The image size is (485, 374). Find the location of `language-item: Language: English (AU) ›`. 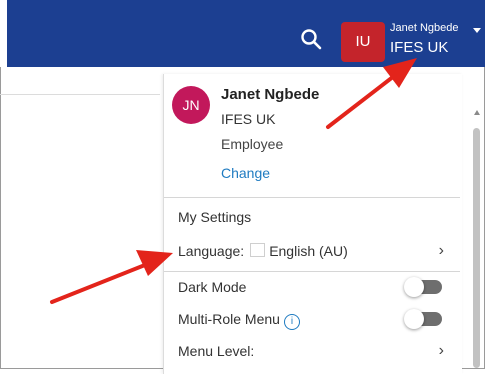

language-item: Language: English (AU) › is located at coordinates (313, 251).